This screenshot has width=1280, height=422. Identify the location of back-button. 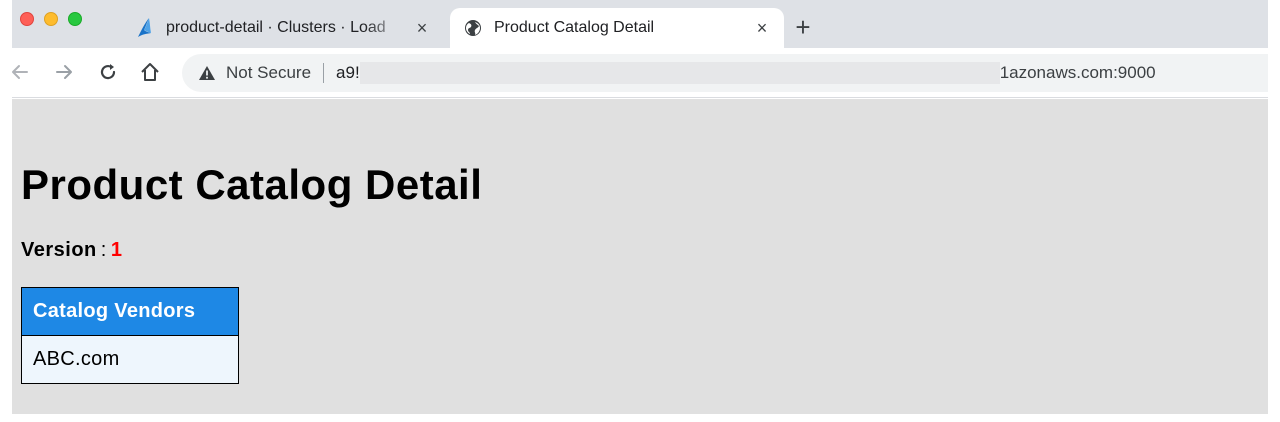
(20, 72).